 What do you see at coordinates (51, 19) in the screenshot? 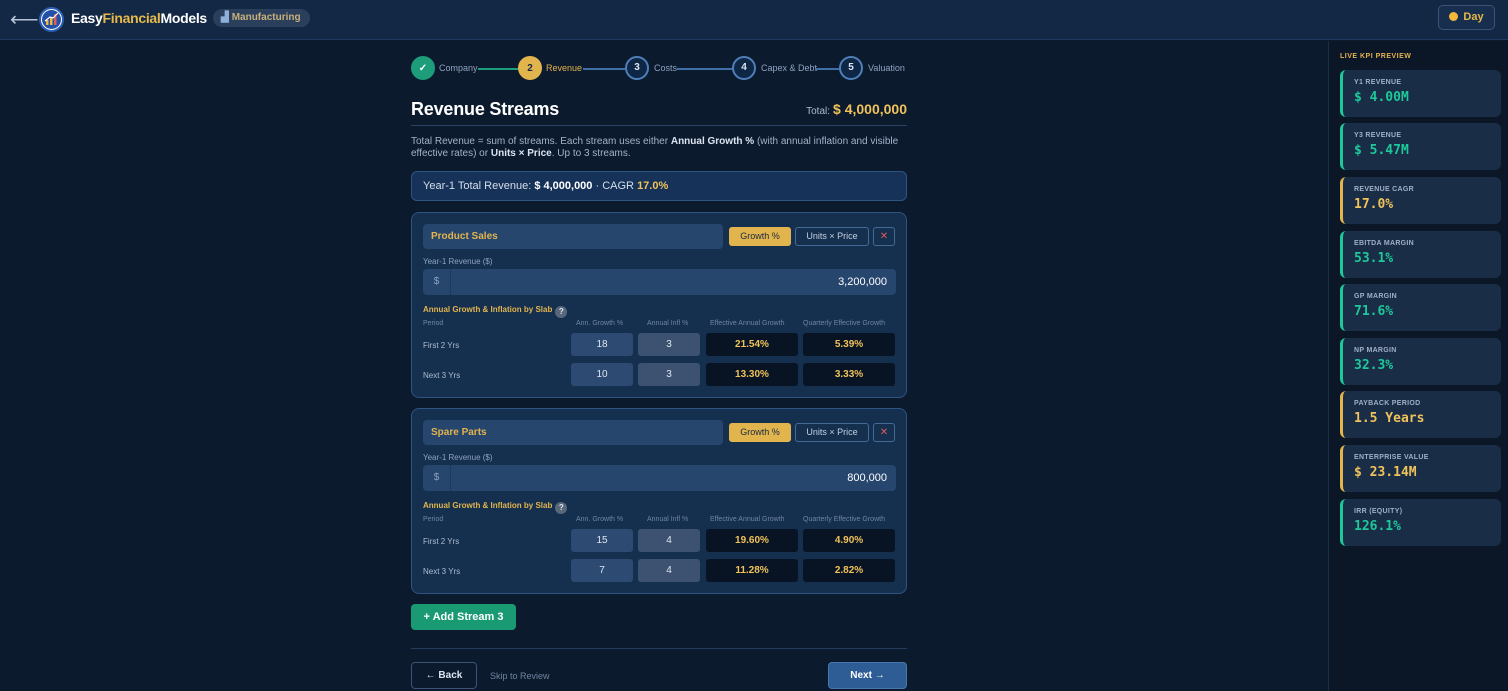
I see `logo-icon` at bounding box center [51, 19].